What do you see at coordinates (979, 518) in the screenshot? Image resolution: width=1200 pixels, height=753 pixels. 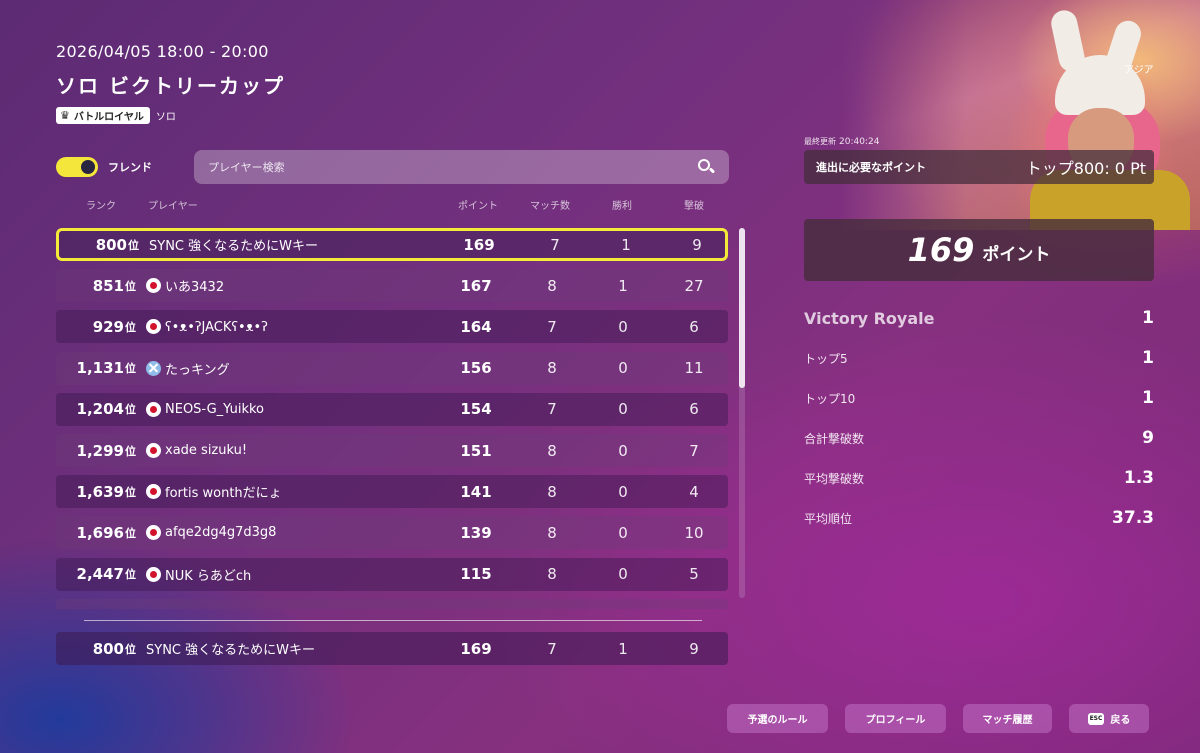 I see `stat-avg-placement: 平均順位 37.3` at bounding box center [979, 518].